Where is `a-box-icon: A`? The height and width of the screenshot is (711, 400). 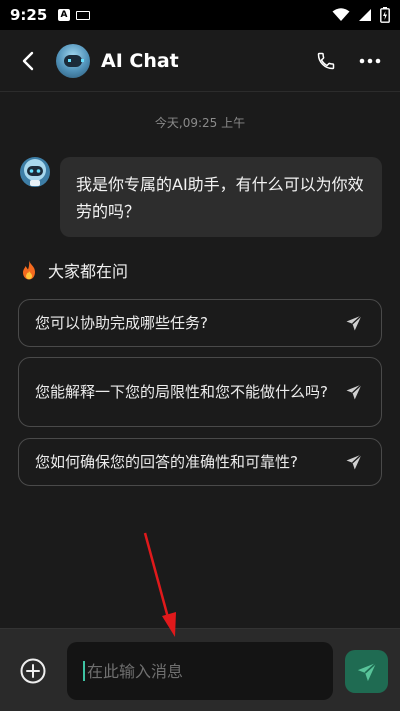
a-box-icon: A is located at coordinates (64, 15).